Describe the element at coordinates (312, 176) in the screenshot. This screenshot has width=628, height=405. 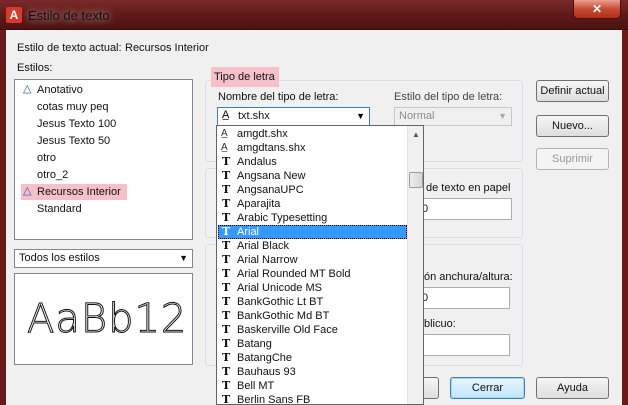
I see `font-list-item: T Angsana New` at that location.